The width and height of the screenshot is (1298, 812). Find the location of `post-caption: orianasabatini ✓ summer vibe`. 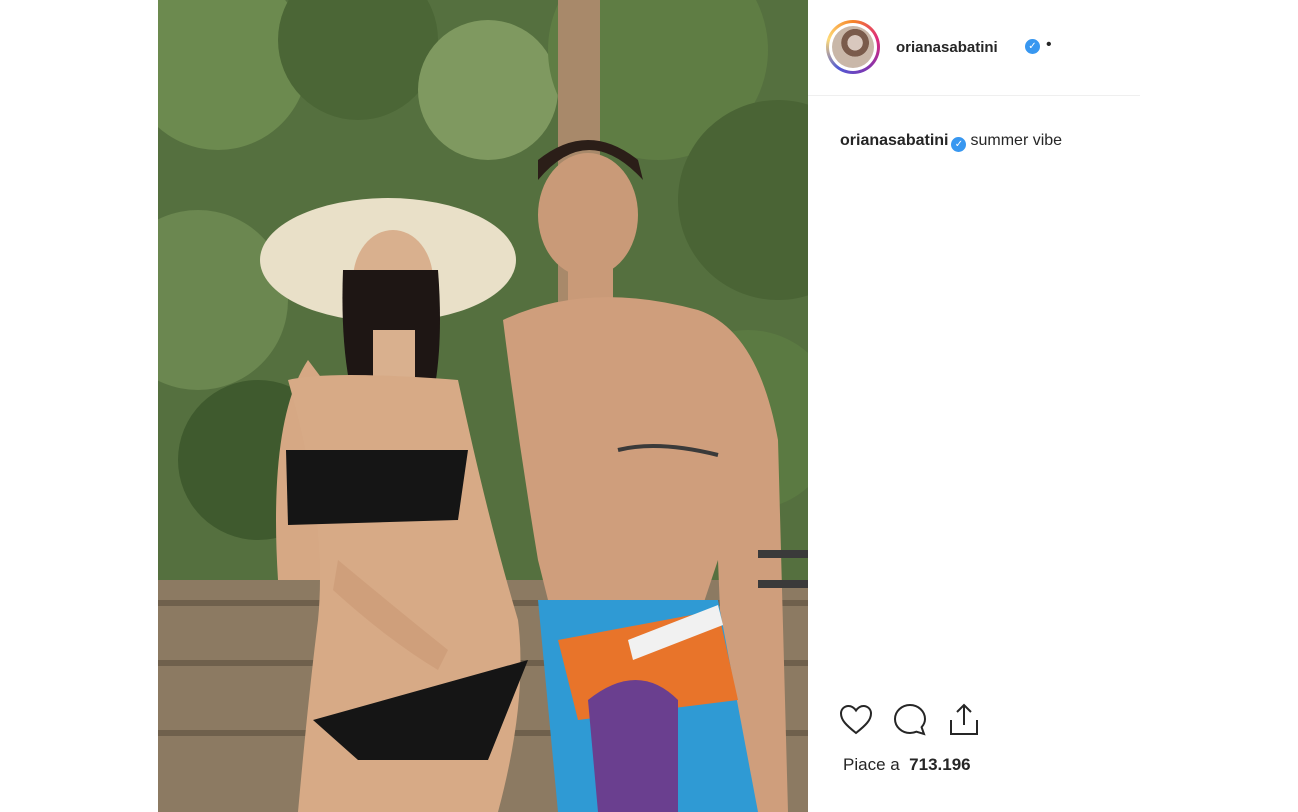

post-caption: orianasabatini ✓ summer vibe is located at coordinates (951, 142).